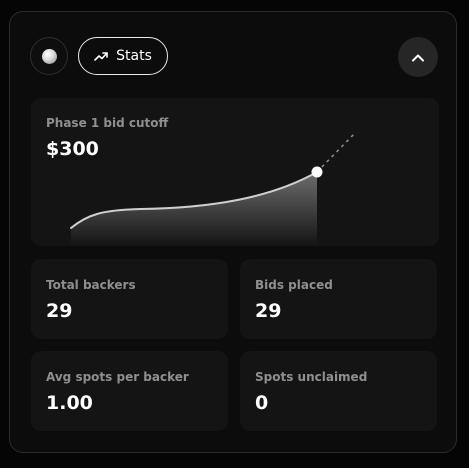  I want to click on orb-icon, so click(49, 56).